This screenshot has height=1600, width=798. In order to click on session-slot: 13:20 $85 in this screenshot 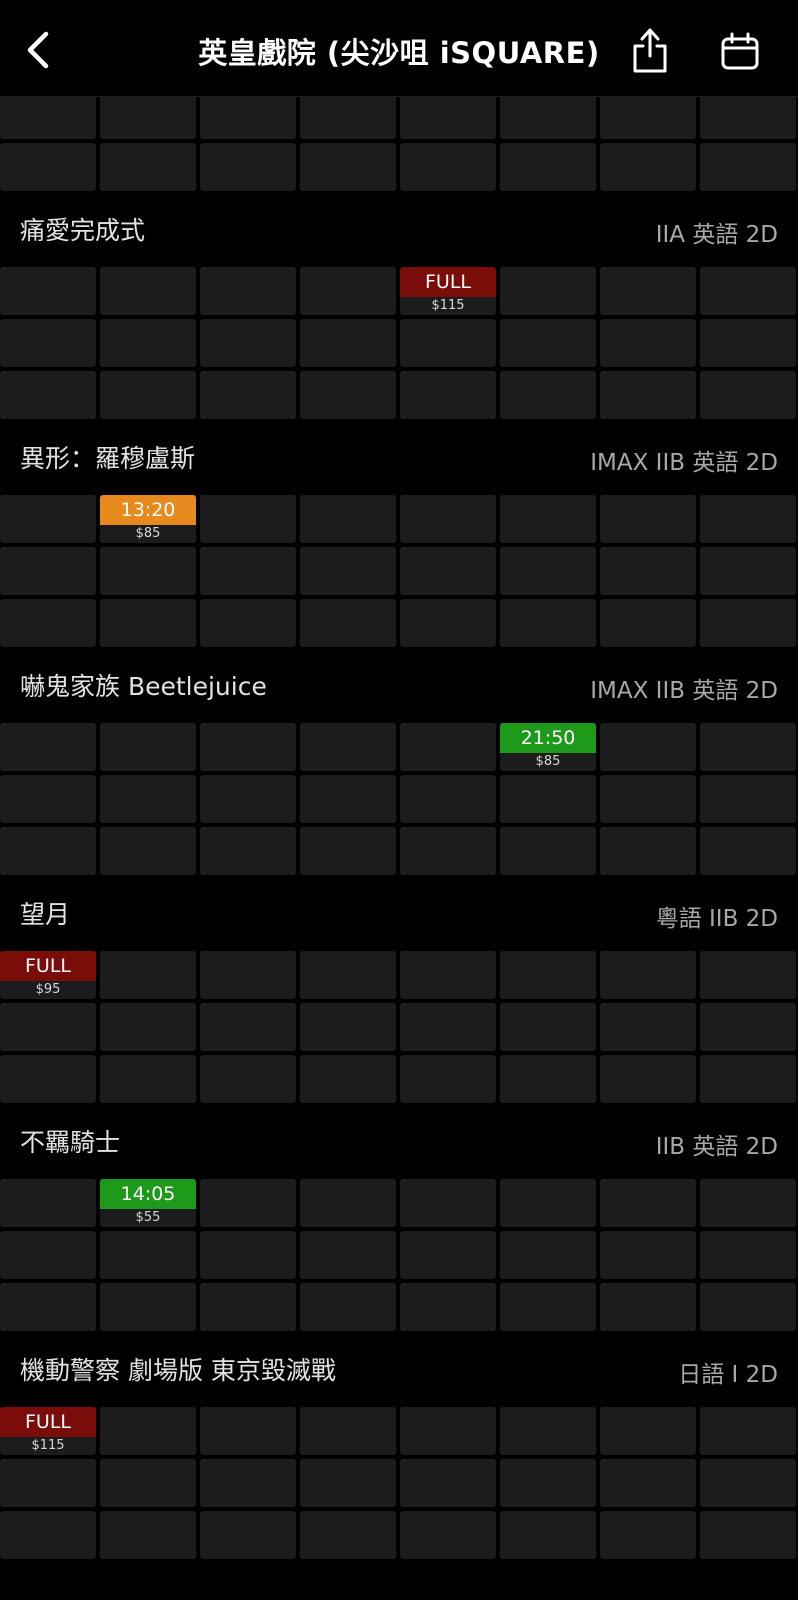, I will do `click(148, 519)`.